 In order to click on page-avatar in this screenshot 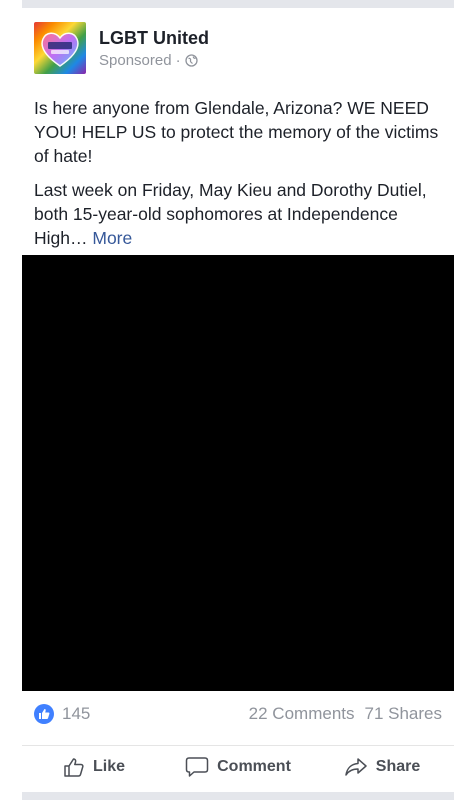, I will do `click(60, 48)`.